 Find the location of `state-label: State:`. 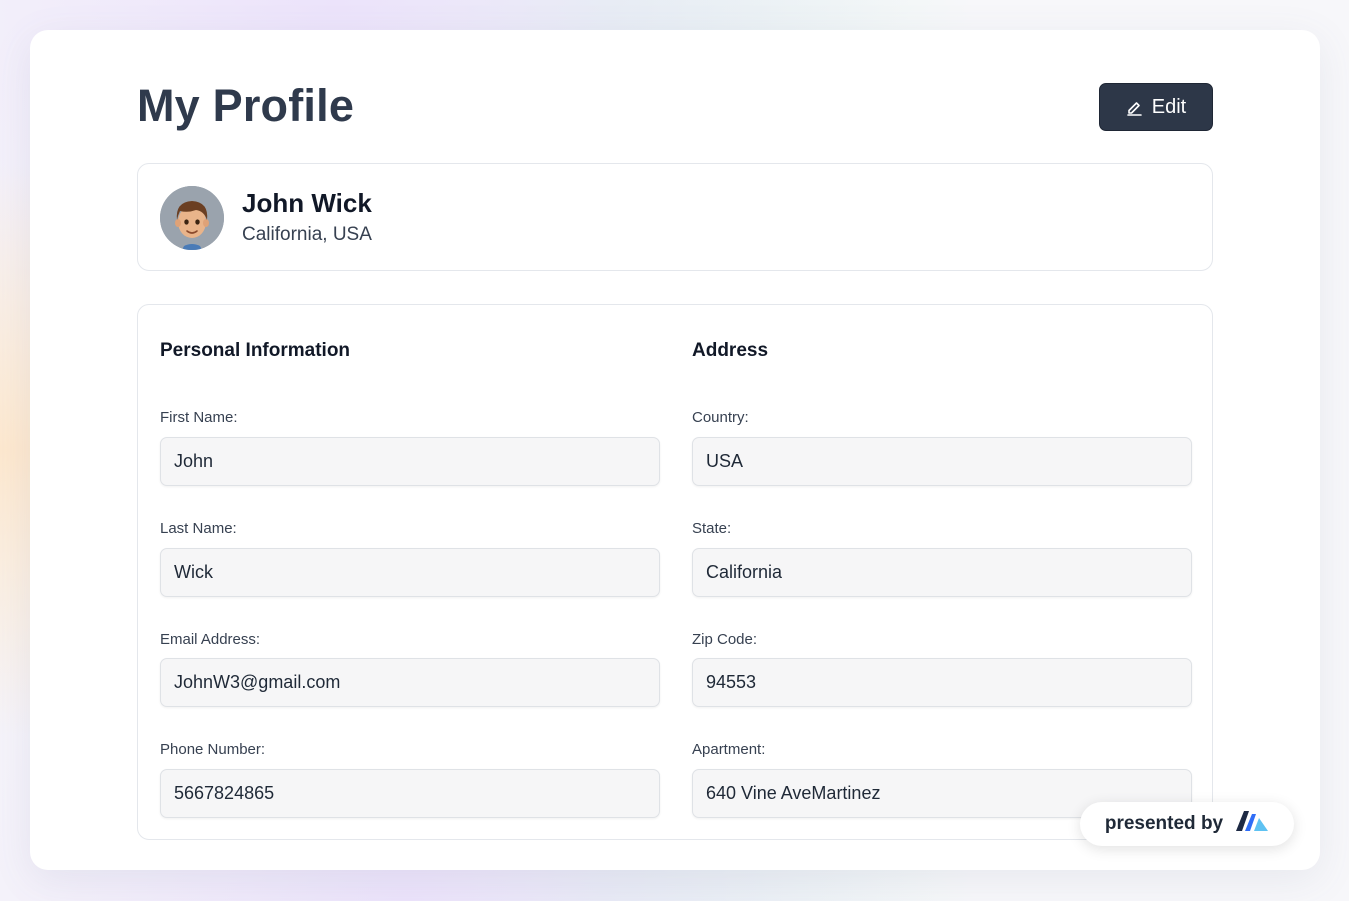

state-label: State: is located at coordinates (712, 528).